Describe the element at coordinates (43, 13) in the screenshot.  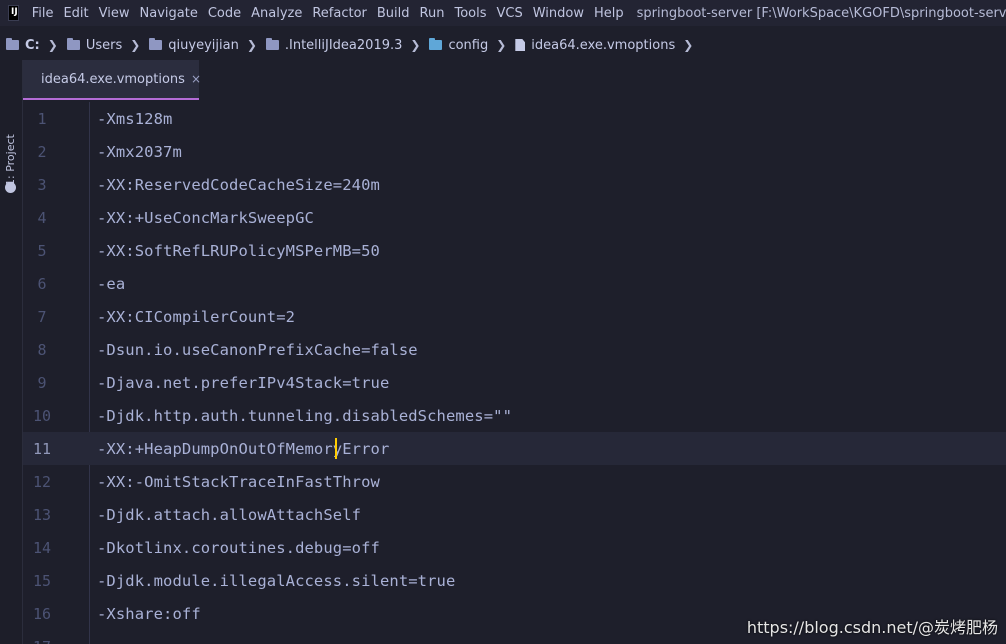
I see `menu-file: File` at that location.